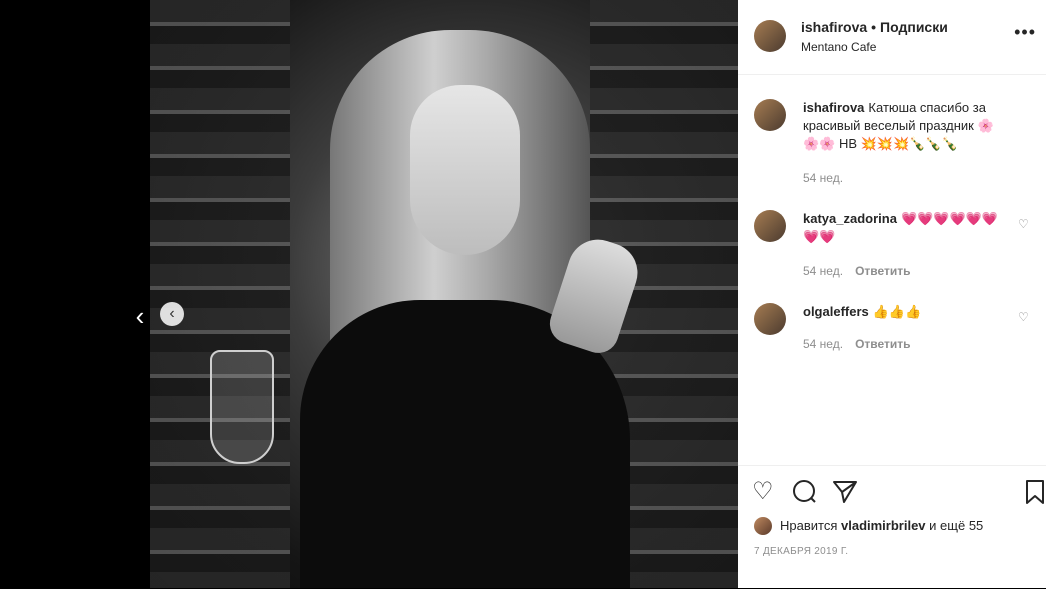 The width and height of the screenshot is (1046, 589). What do you see at coordinates (801, 551) in the screenshot?
I see `post-date: 7 ДЕКАБРЯ 2019 Г.` at bounding box center [801, 551].